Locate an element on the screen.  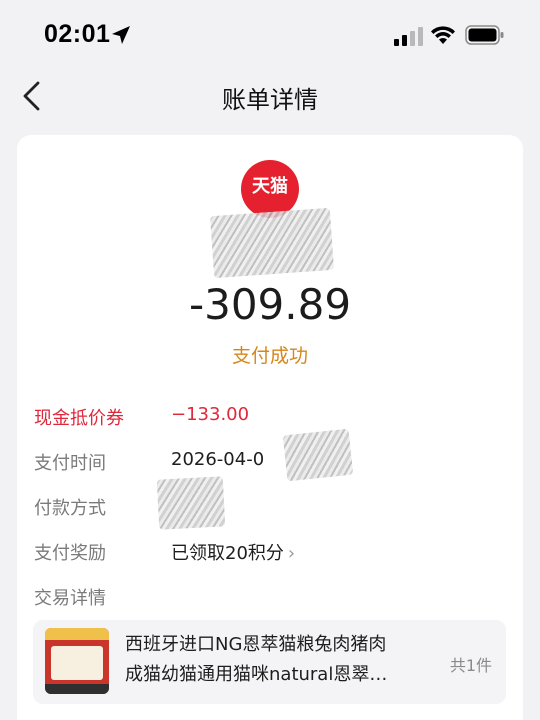
row-value-coupon: −133.00 is located at coordinates (210, 414).